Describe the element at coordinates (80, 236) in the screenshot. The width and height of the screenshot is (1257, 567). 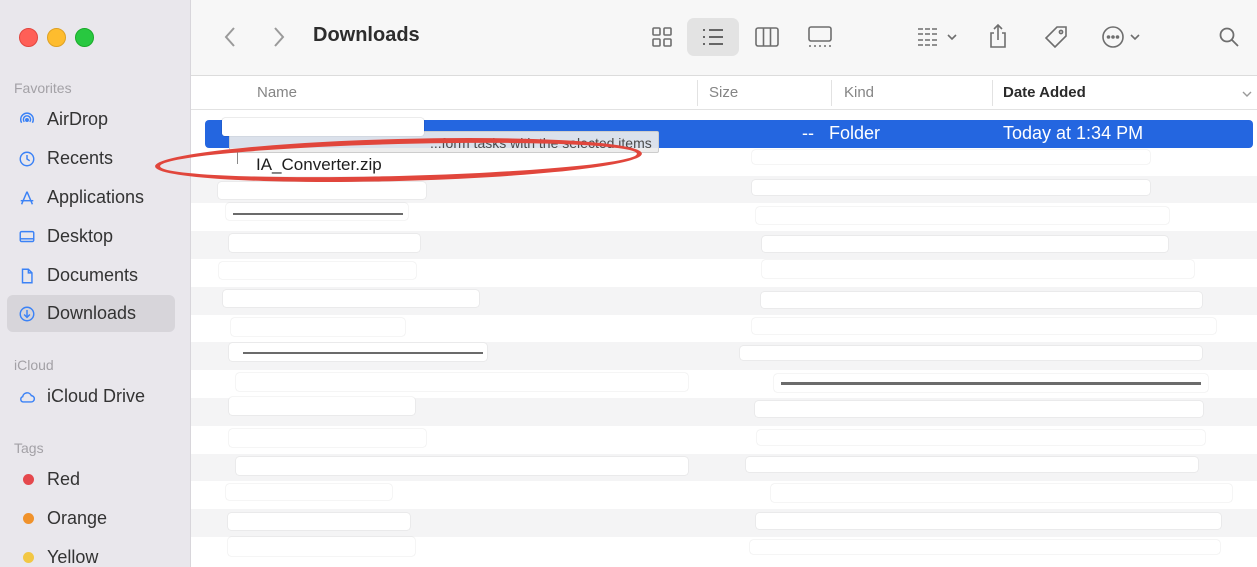
I see `sidebar-item-label: Desktop` at that location.